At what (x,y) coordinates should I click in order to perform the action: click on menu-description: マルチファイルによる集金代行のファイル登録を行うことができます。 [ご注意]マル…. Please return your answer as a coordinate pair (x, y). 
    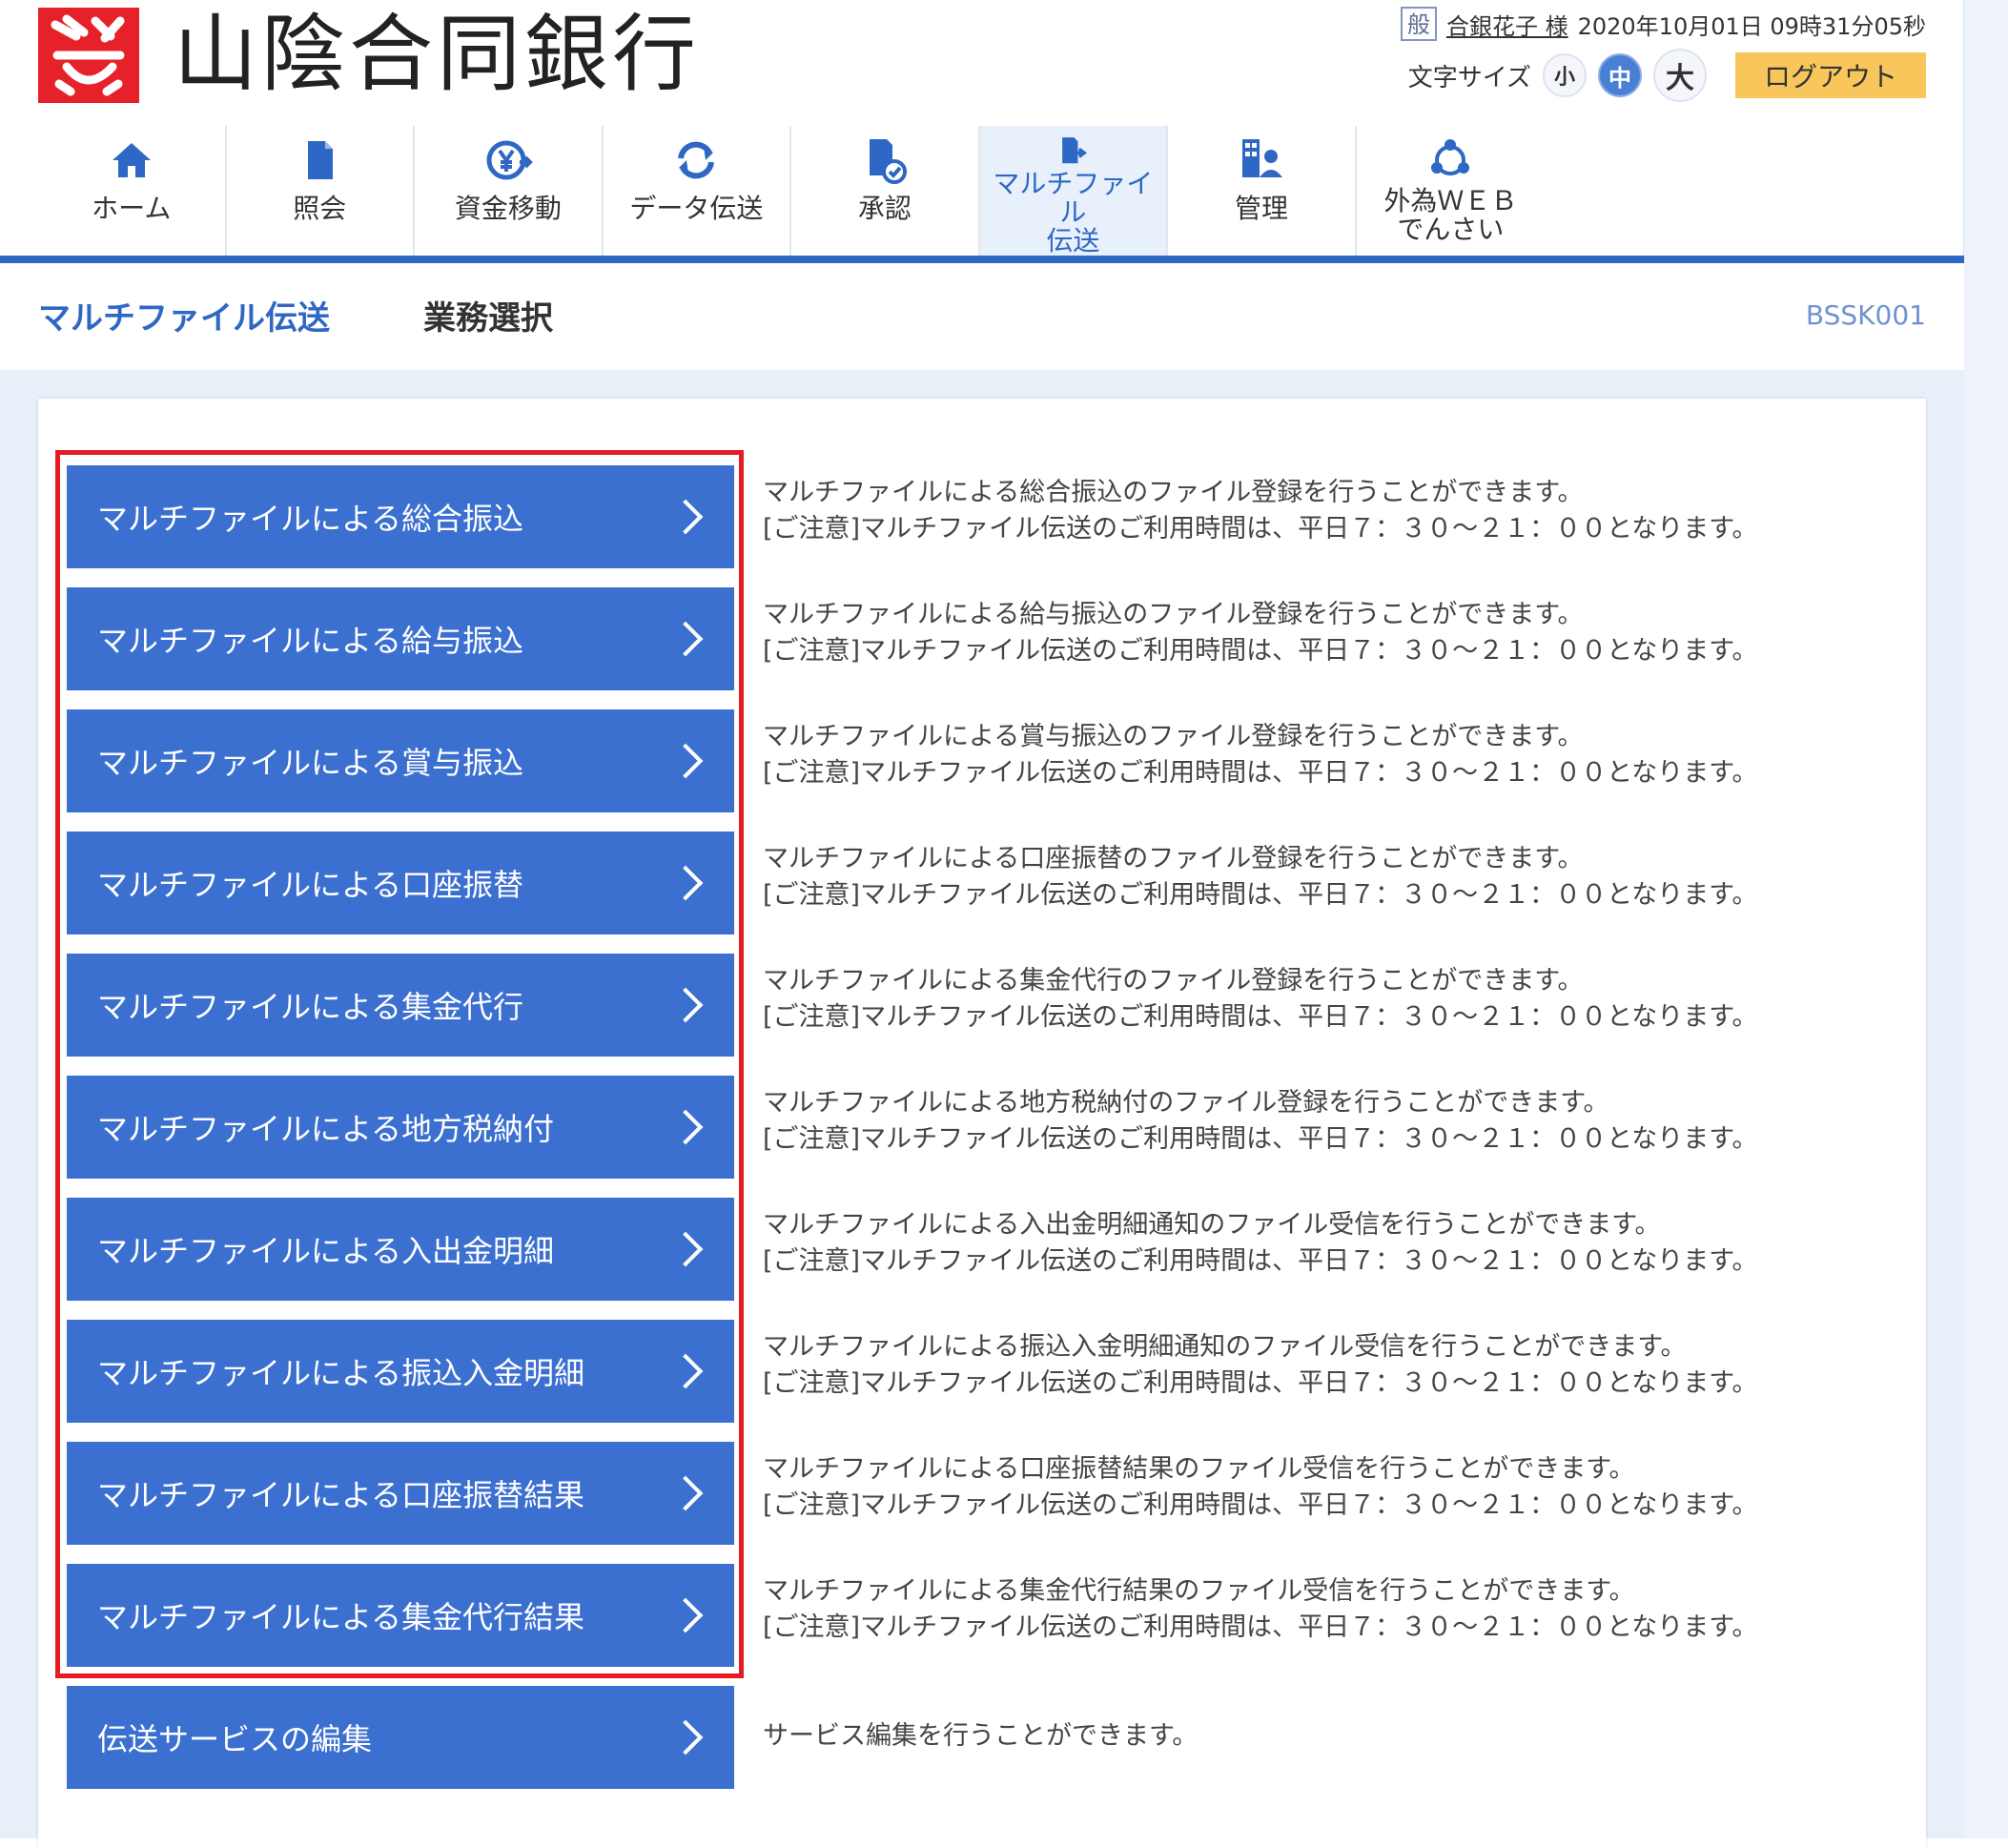
    Looking at the image, I should click on (1260, 1000).